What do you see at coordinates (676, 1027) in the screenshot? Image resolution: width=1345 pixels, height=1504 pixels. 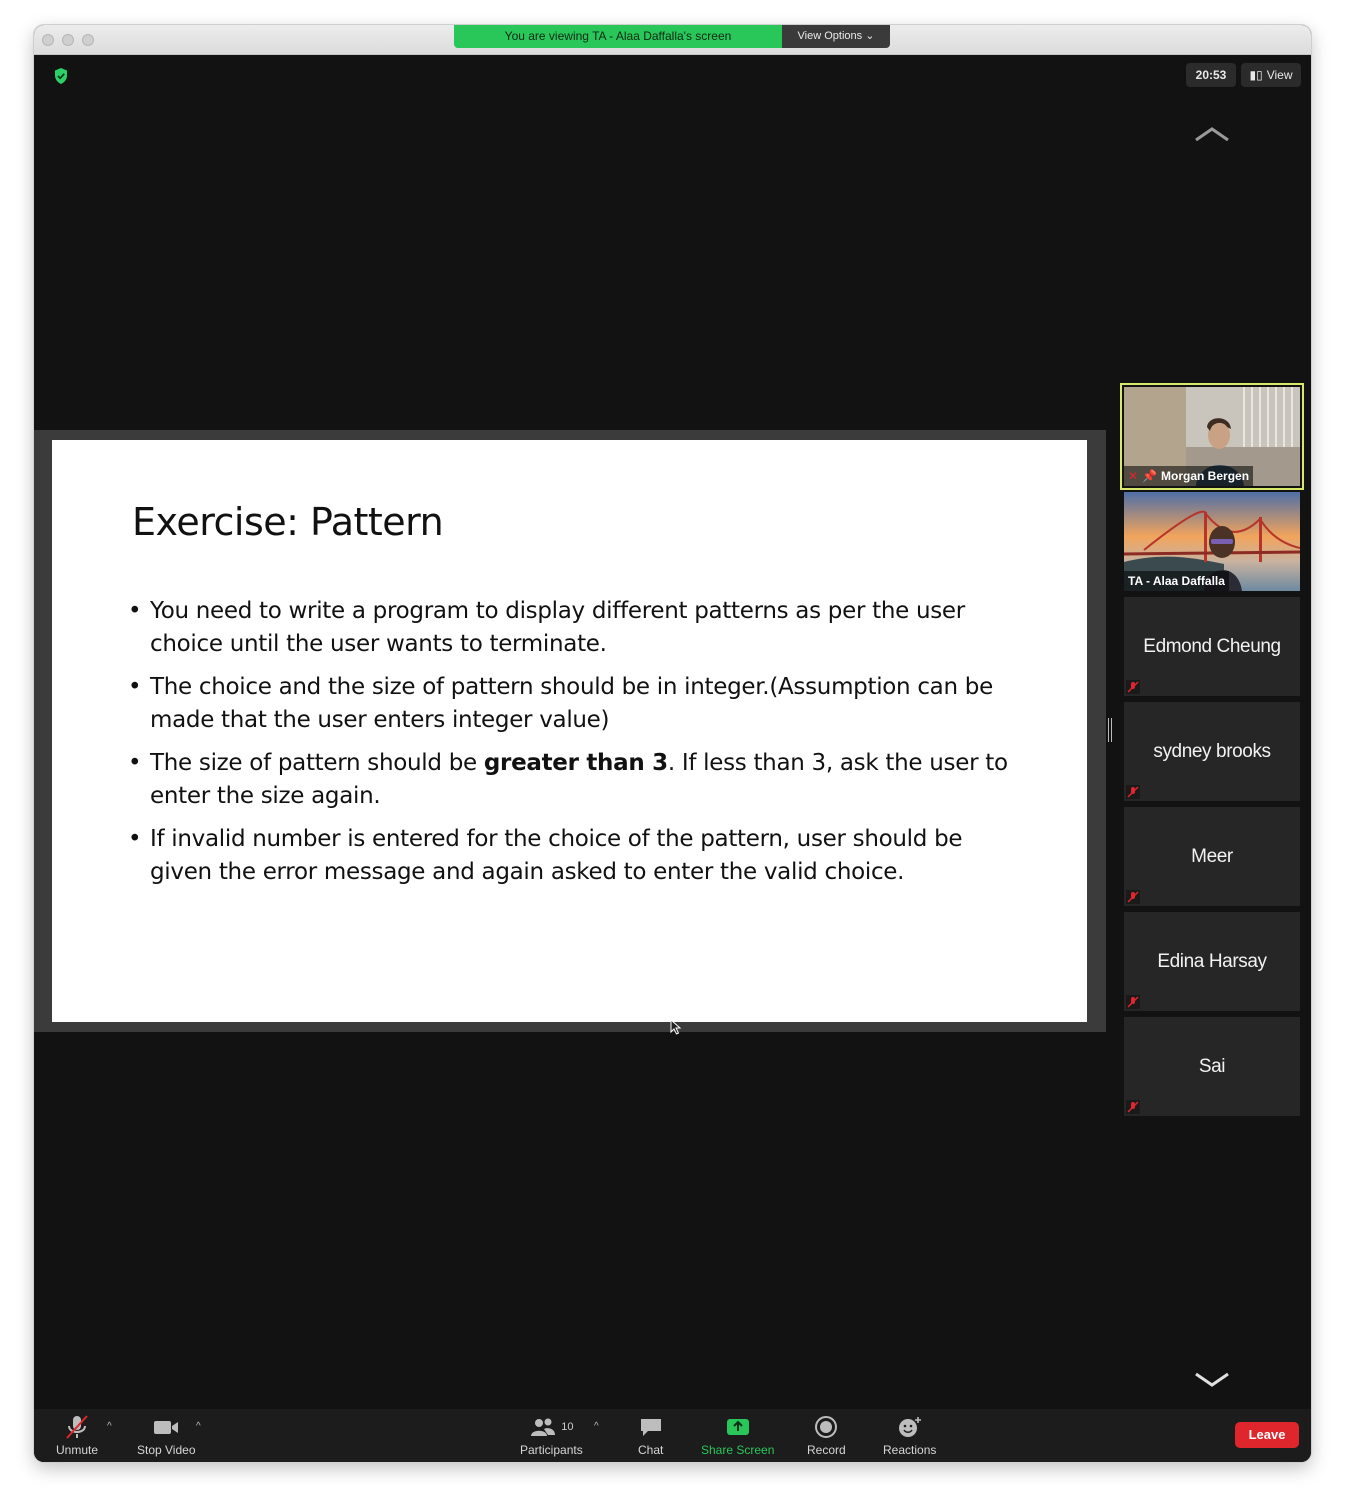 I see `mouse-cursor-icon` at bounding box center [676, 1027].